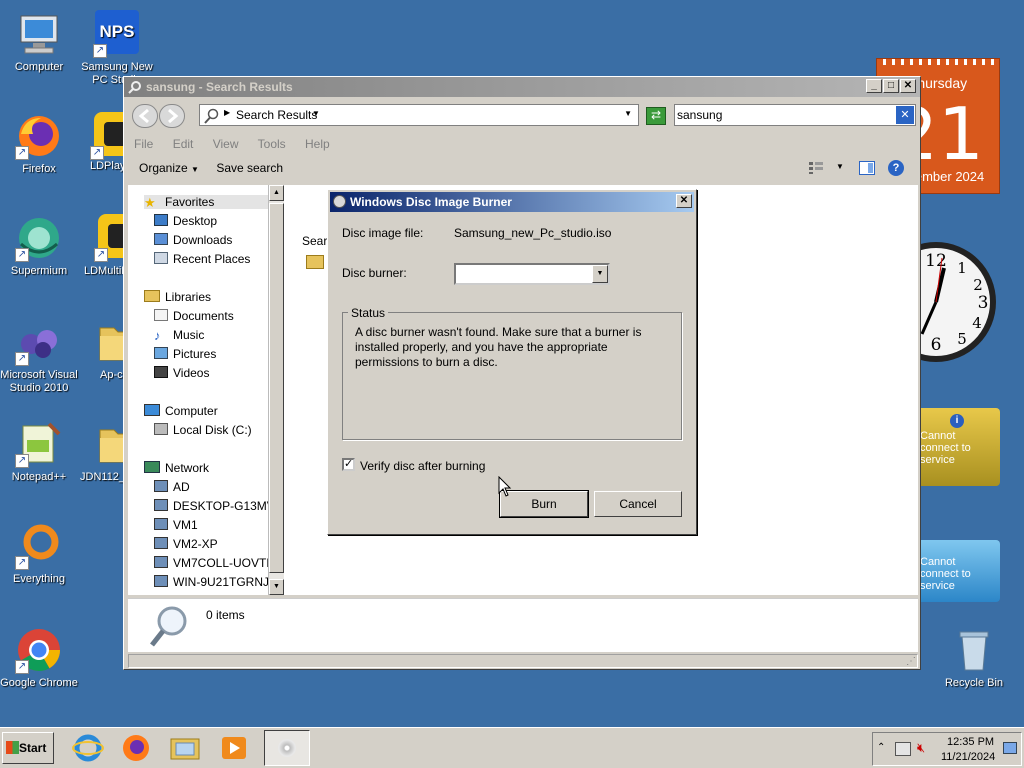  What do you see at coordinates (39, 42) in the screenshot?
I see `desktop-icon-computer: Computer` at bounding box center [39, 42].